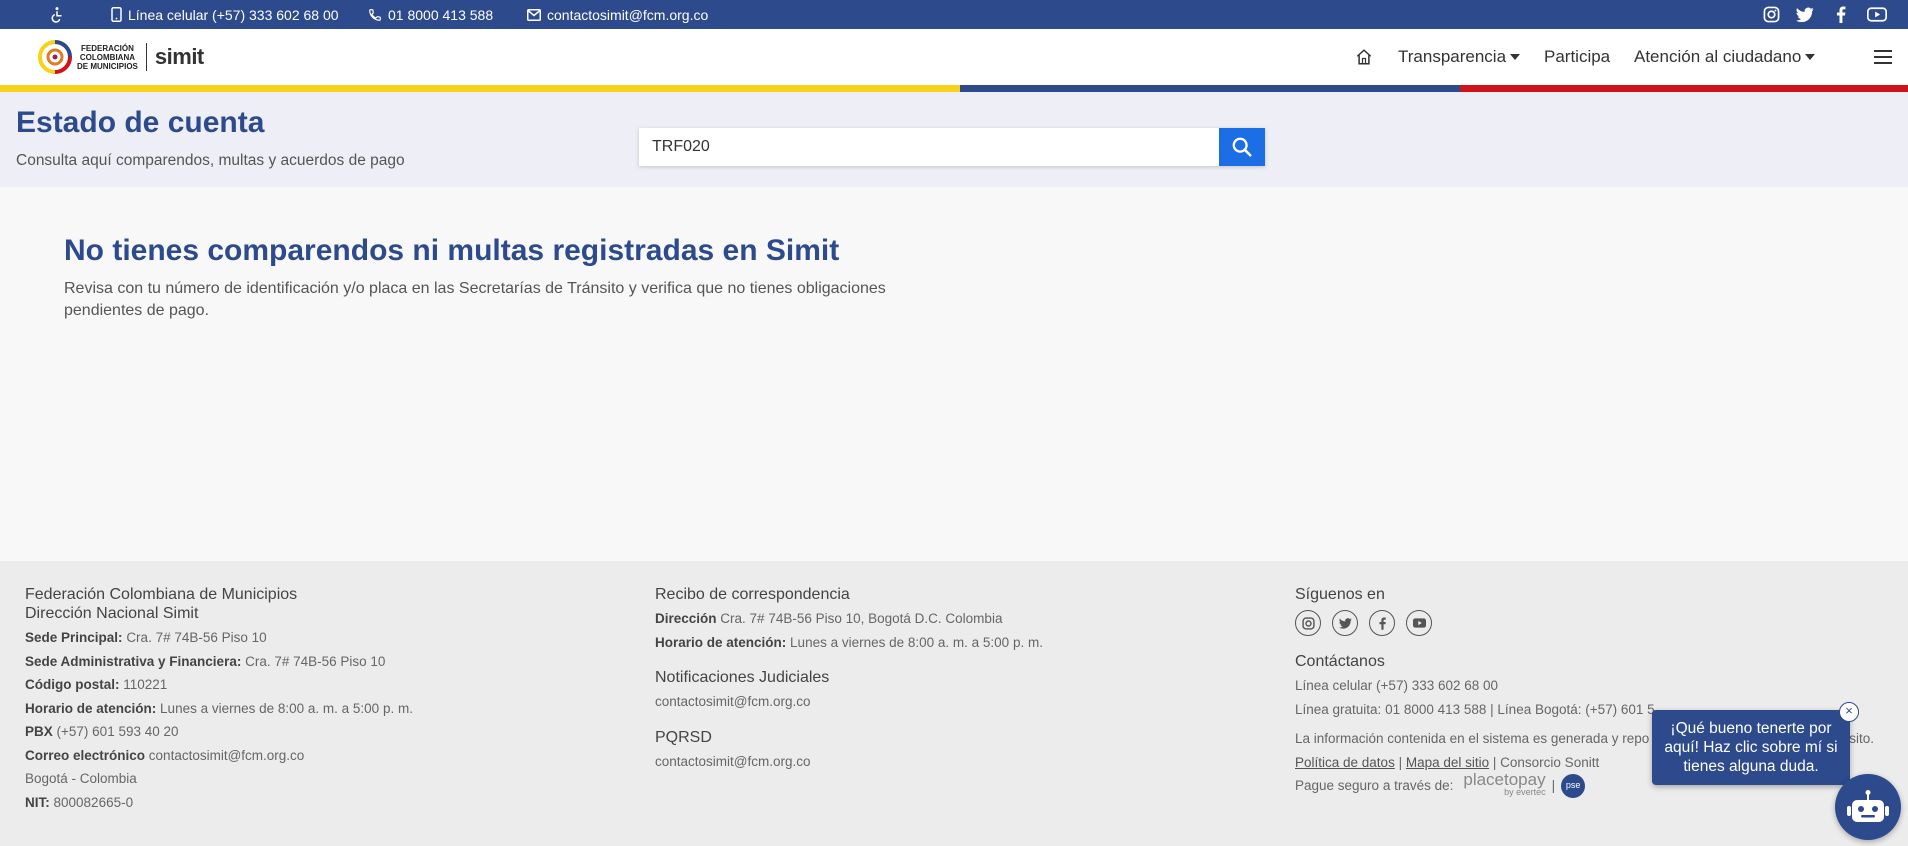 The width and height of the screenshot is (1908, 846). Describe the element at coordinates (1397, 685) in the screenshot. I see `footer-linea-celular: Línea celular (+57) 333 602 68 00` at that location.